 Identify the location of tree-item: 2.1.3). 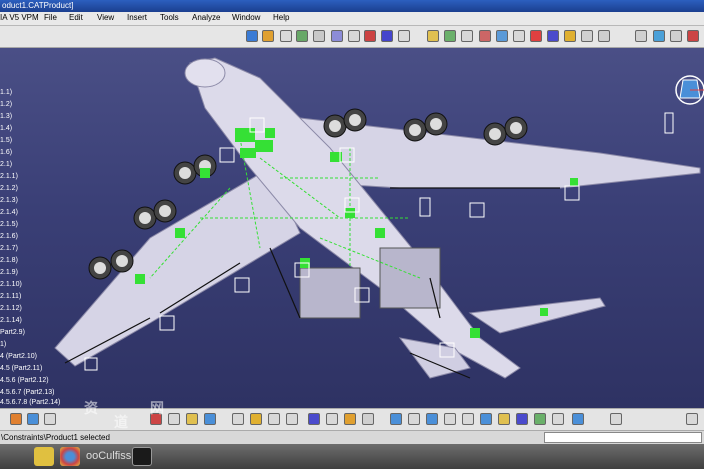
(9, 200).